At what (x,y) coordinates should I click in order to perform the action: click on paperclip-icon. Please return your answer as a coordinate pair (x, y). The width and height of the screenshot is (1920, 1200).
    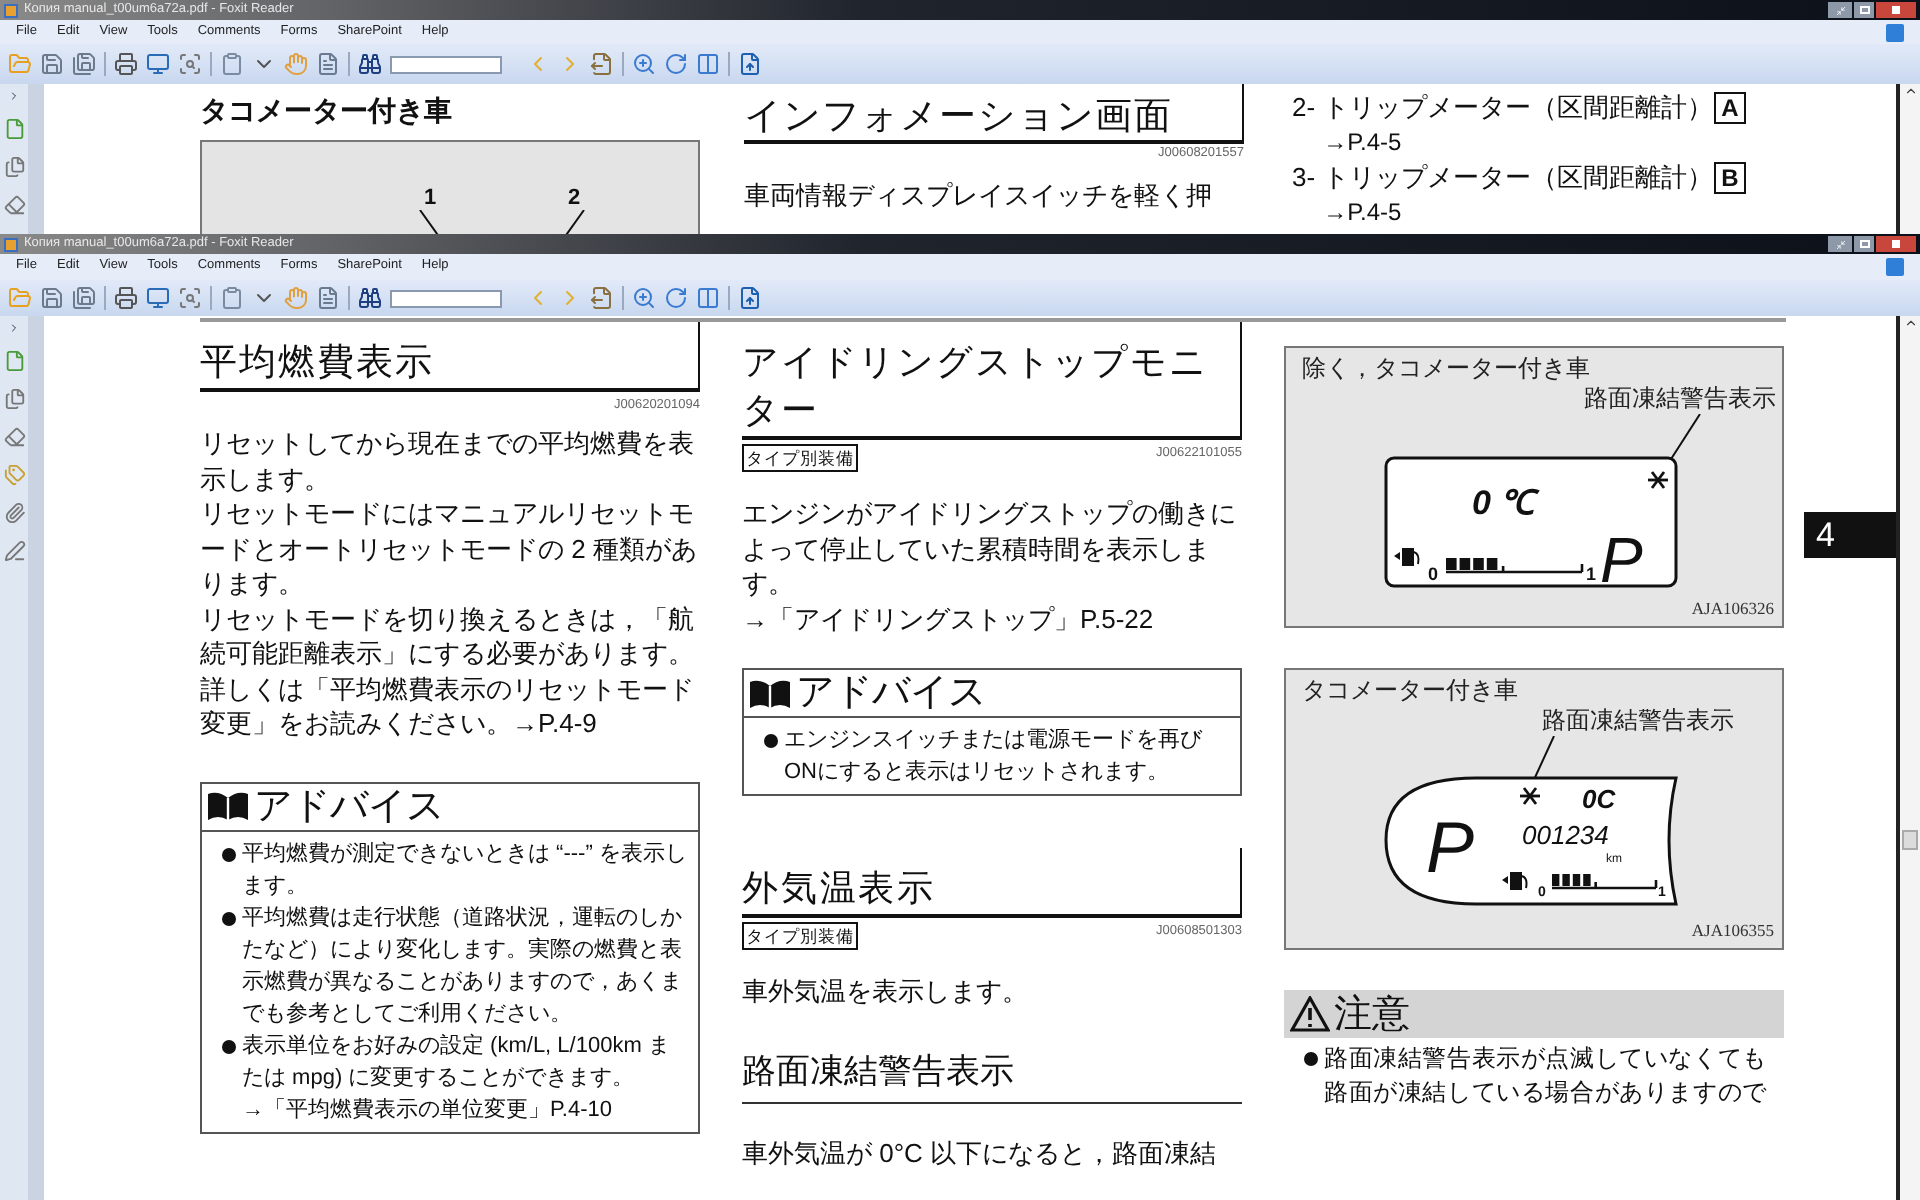
    Looking at the image, I should click on (14, 513).